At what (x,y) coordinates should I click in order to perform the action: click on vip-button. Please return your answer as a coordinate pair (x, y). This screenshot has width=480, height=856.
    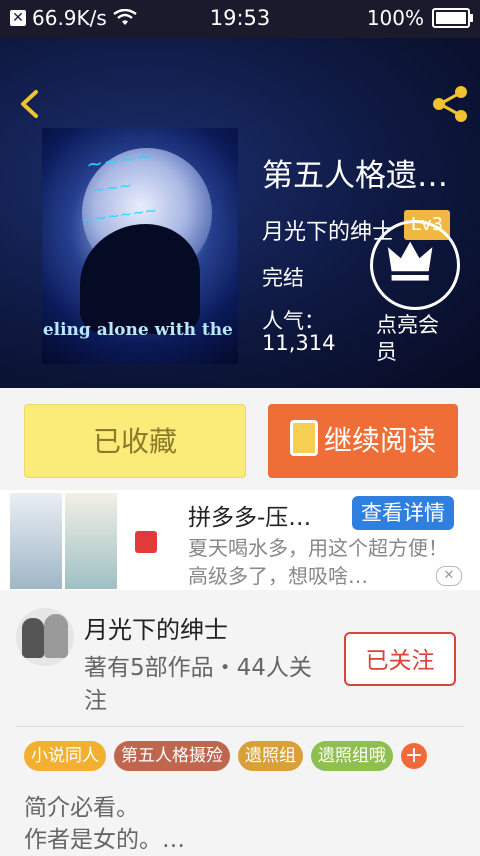
    Looking at the image, I should click on (415, 265).